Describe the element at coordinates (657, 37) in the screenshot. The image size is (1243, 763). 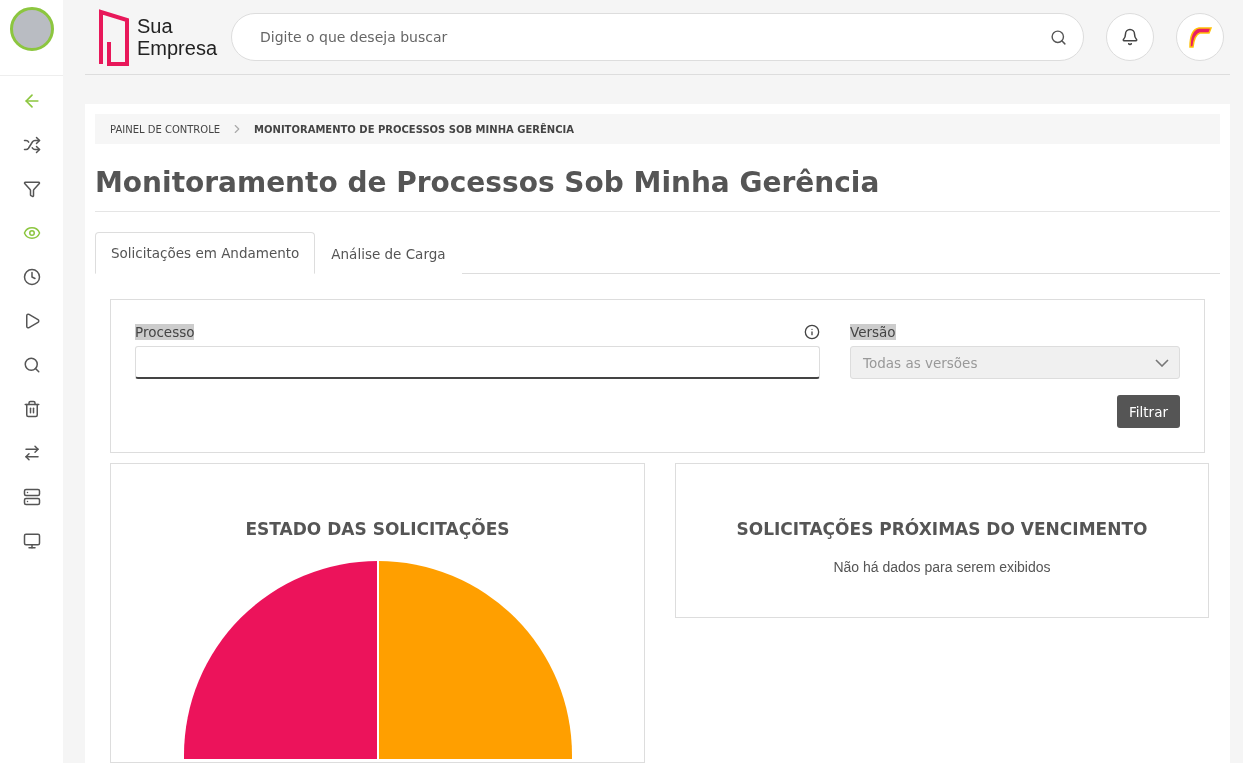
I see `search-bar: Digite o que deseja buscar` at that location.